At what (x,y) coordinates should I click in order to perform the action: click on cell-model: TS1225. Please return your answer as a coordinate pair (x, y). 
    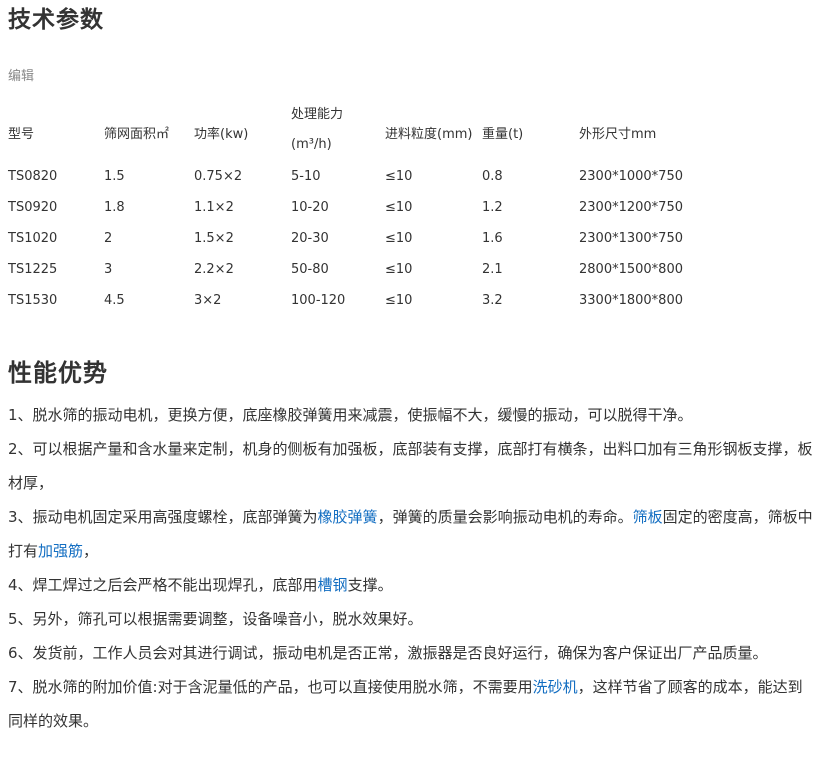
    Looking at the image, I should click on (33, 269).